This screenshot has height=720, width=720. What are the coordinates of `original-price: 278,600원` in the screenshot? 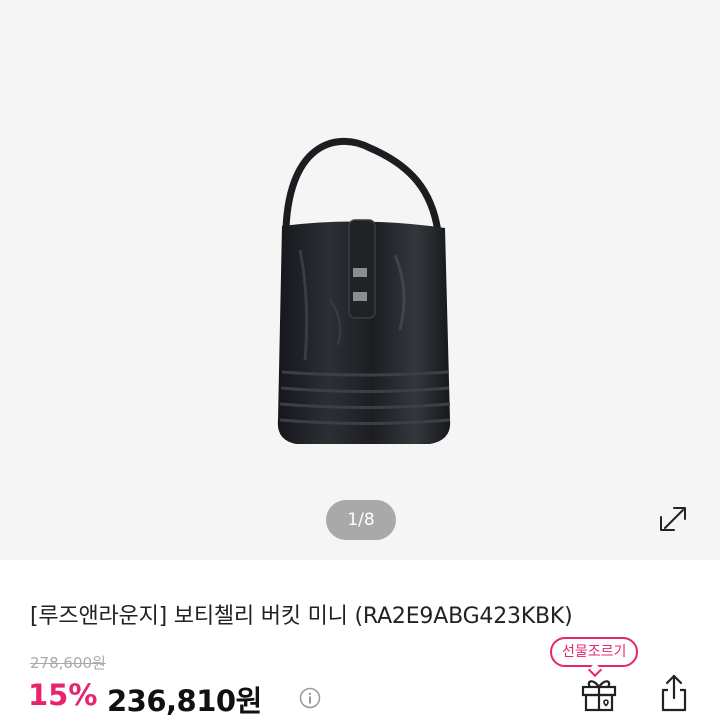 It's located at (68, 663).